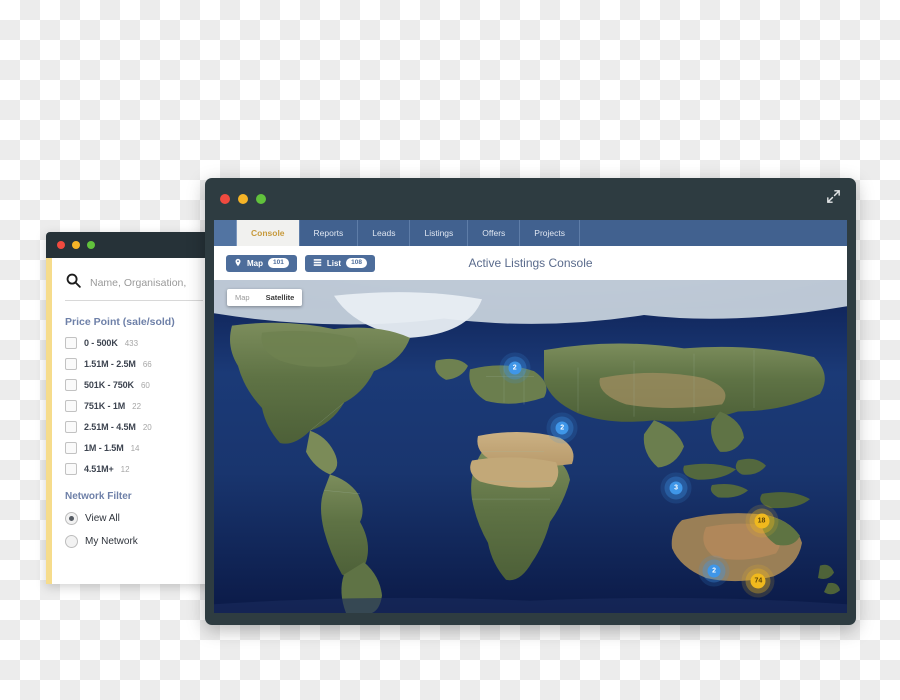 The height and width of the screenshot is (700, 900). I want to click on filter-option-6: 4.51M+ 12, so click(137, 469).